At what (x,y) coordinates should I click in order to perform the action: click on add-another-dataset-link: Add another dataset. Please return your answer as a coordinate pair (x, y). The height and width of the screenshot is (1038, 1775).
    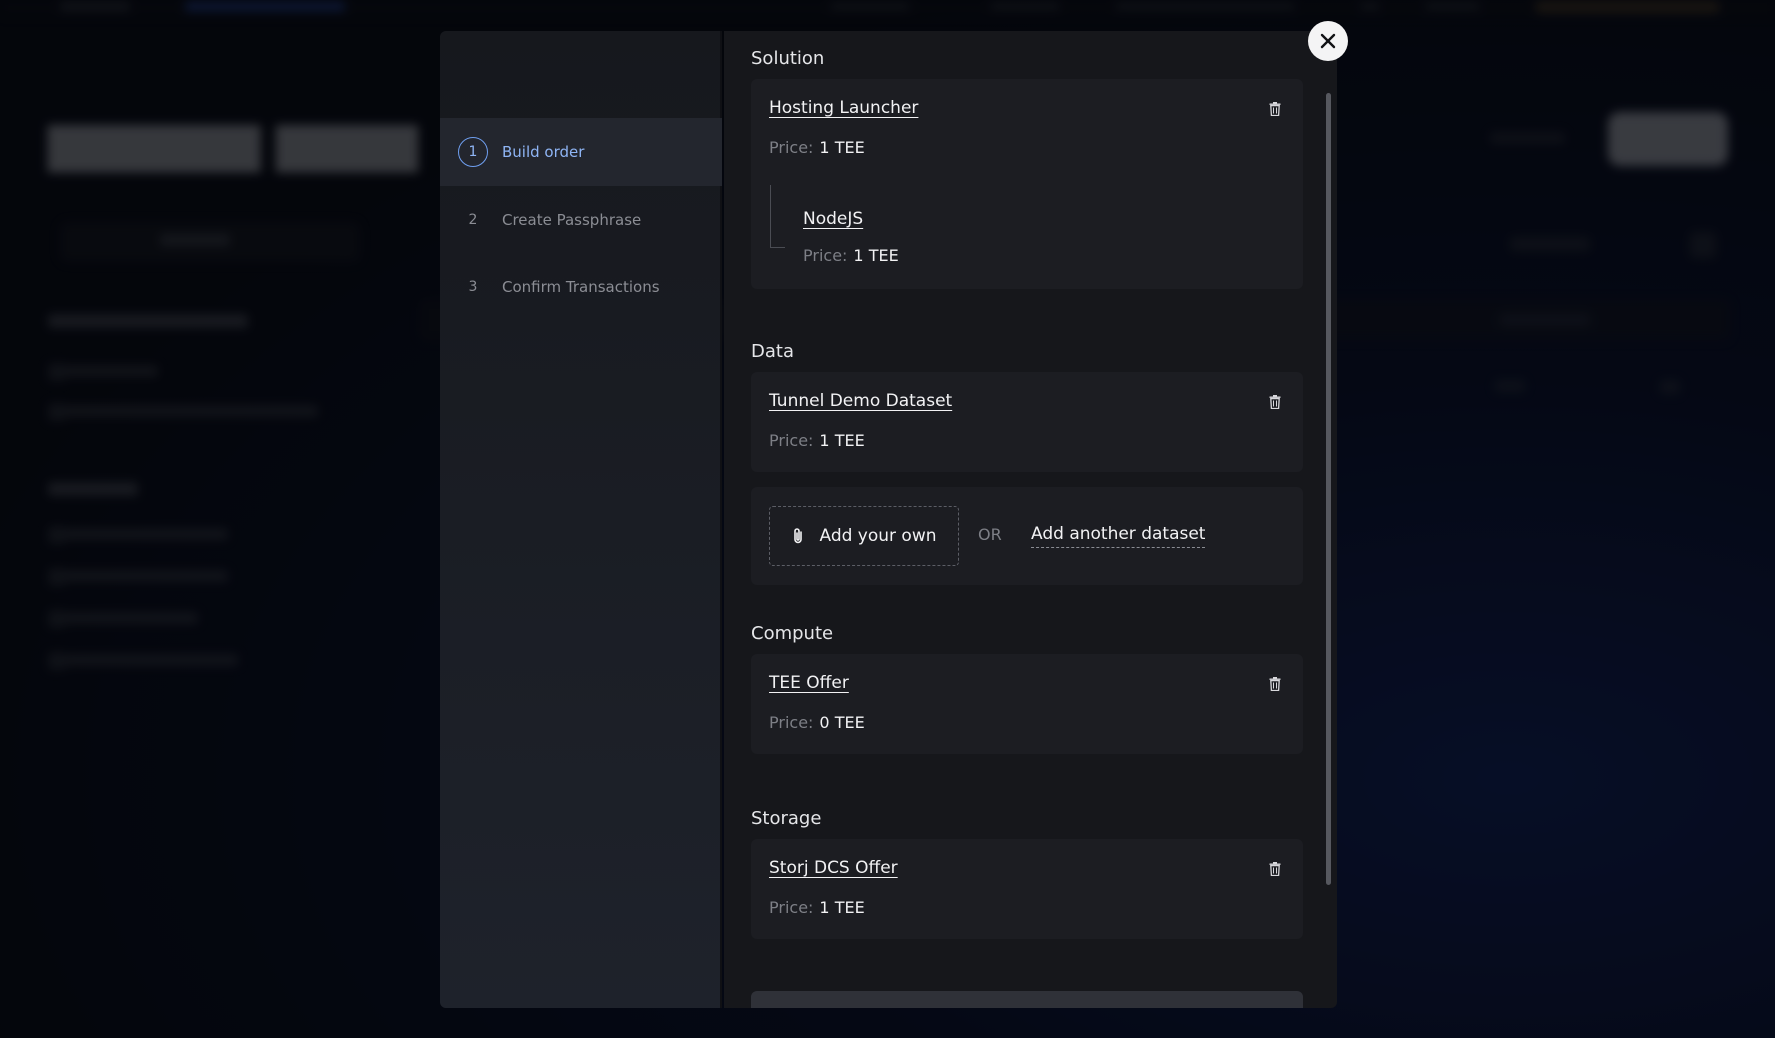
    Looking at the image, I should click on (1118, 536).